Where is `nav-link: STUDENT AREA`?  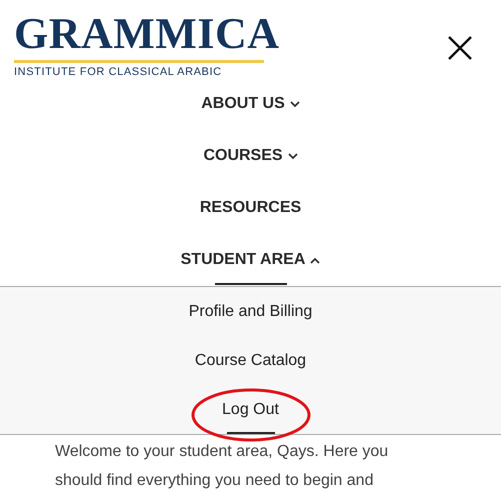
nav-link: STUDENT AREA is located at coordinates (250, 260).